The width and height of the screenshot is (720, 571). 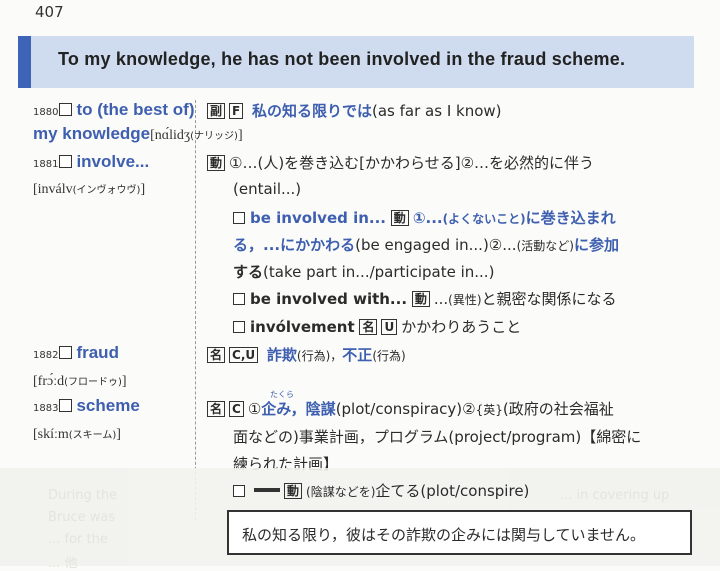 What do you see at coordinates (46, 355) in the screenshot?
I see `entry-number: 1882` at bounding box center [46, 355].